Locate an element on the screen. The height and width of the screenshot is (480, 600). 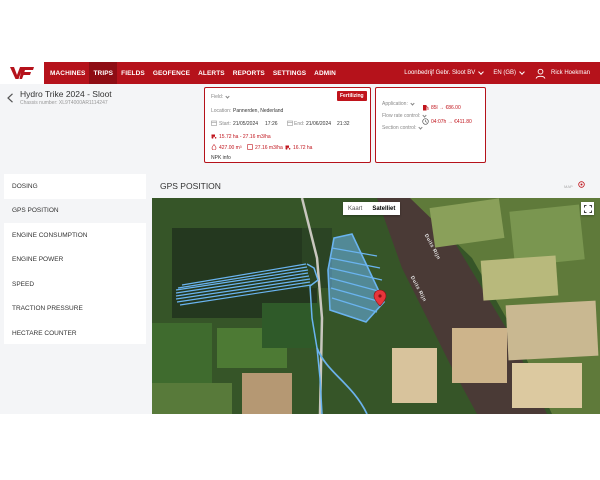
fullscreen-icon is located at coordinates (587, 208).